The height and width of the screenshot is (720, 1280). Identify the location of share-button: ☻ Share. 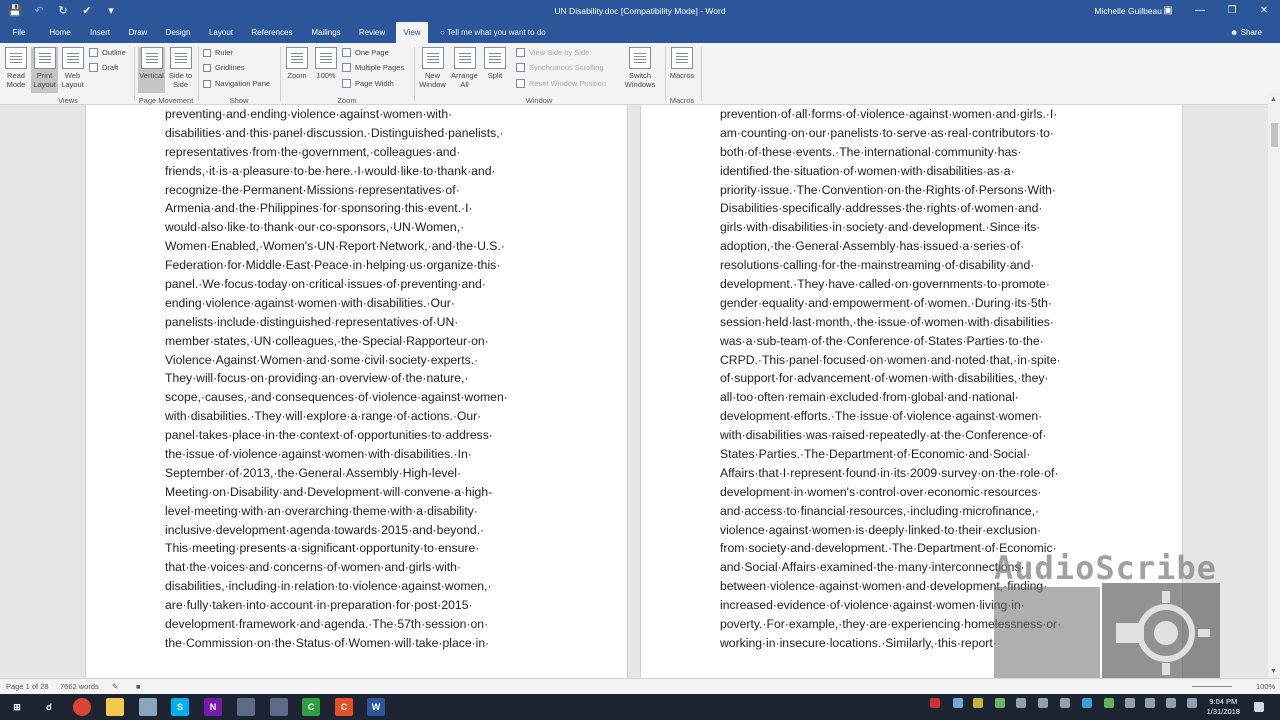
(1246, 32).